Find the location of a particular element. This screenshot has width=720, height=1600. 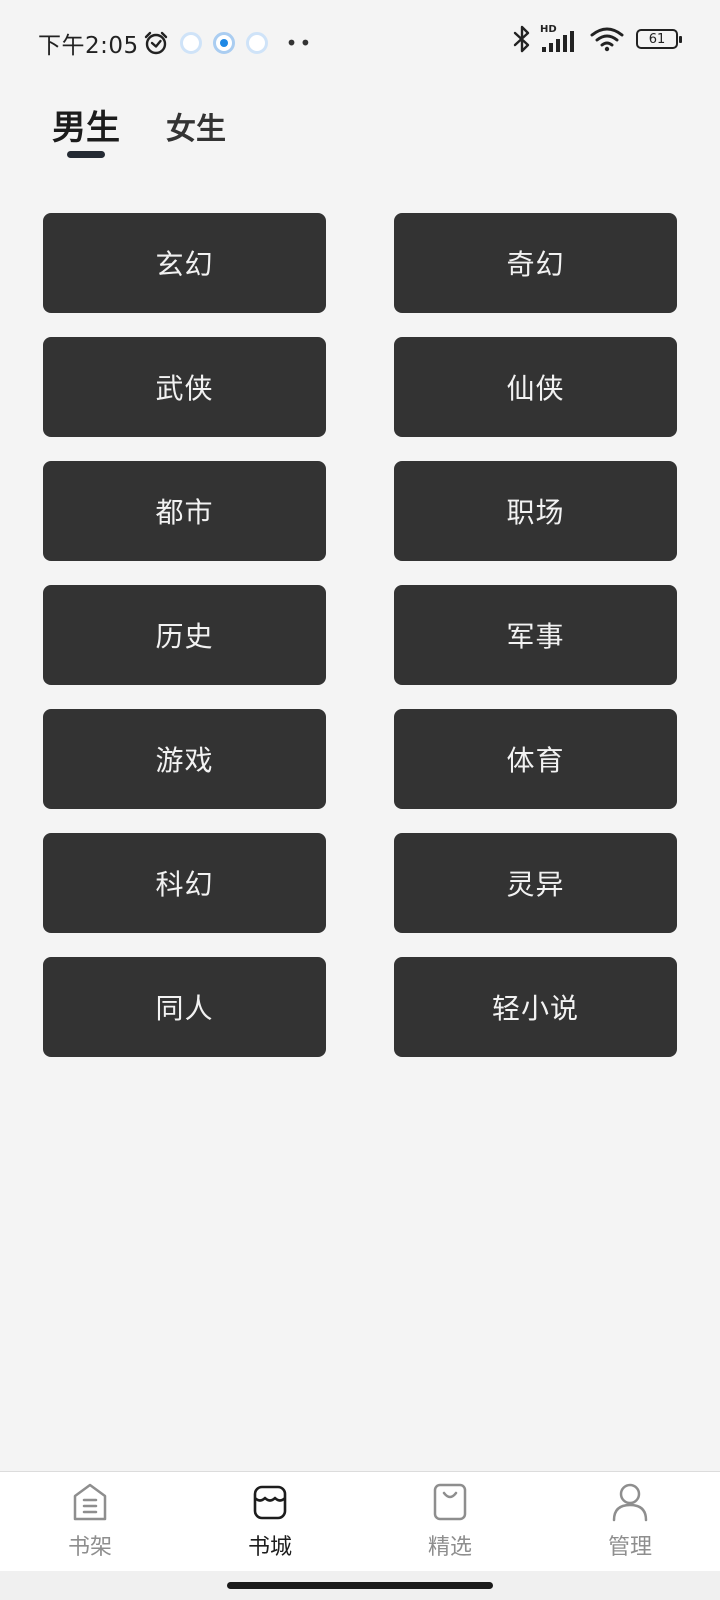

tab-male: 男生 is located at coordinates (86, 130).